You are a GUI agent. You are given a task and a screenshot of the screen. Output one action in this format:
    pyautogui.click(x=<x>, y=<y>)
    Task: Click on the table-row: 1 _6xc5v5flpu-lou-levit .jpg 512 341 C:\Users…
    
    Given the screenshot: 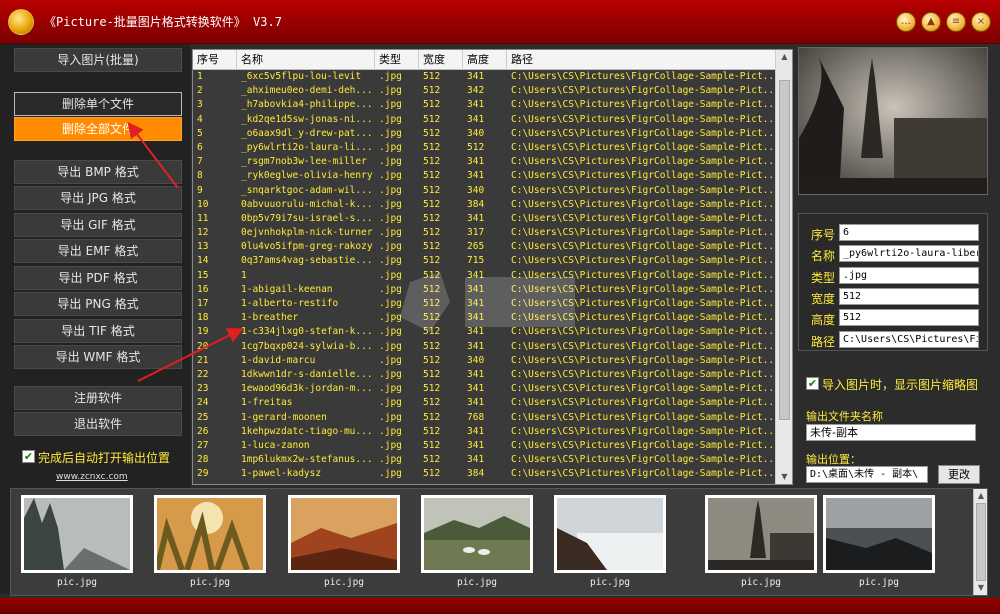 What is the action you would take?
    pyautogui.click(x=484, y=77)
    